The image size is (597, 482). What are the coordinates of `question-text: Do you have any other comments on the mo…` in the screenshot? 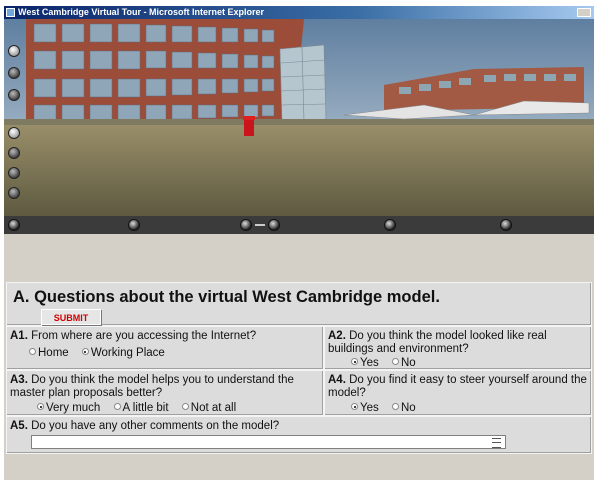 It's located at (155, 426).